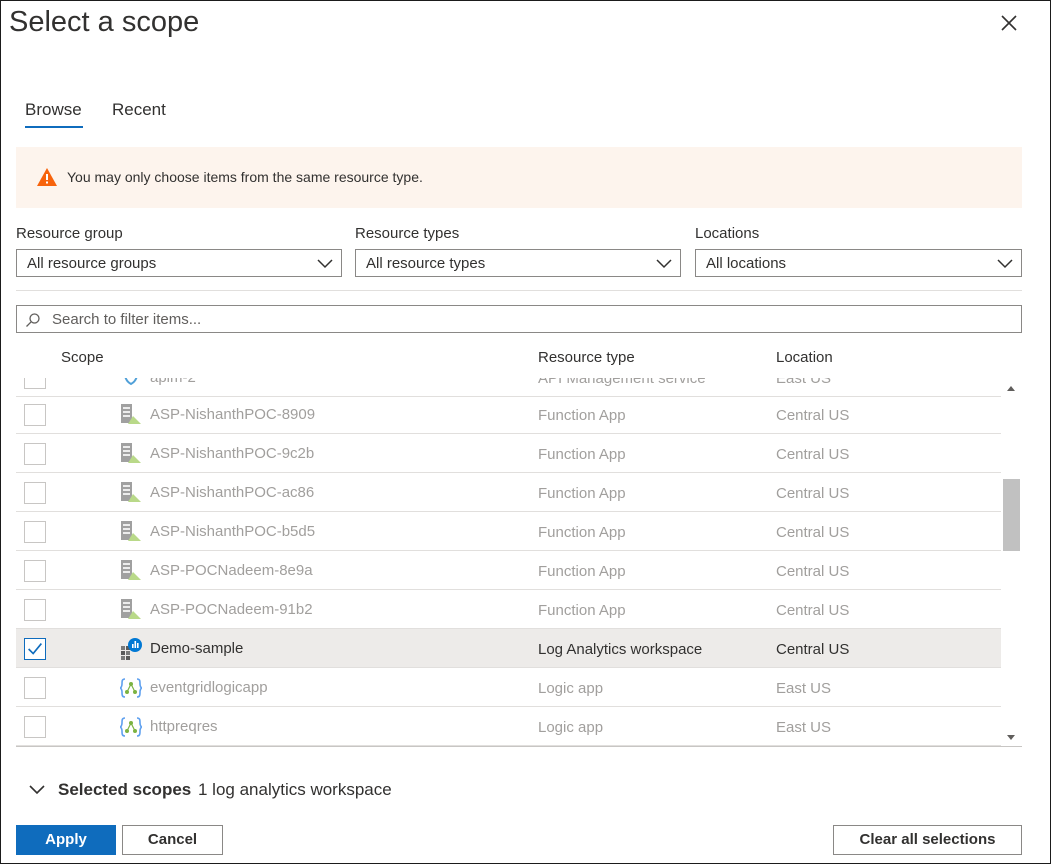 Image resolution: width=1051 pixels, height=864 pixels. What do you see at coordinates (231, 609) in the screenshot?
I see `row-scope-name: ASP-POCNadeem-91b2` at bounding box center [231, 609].